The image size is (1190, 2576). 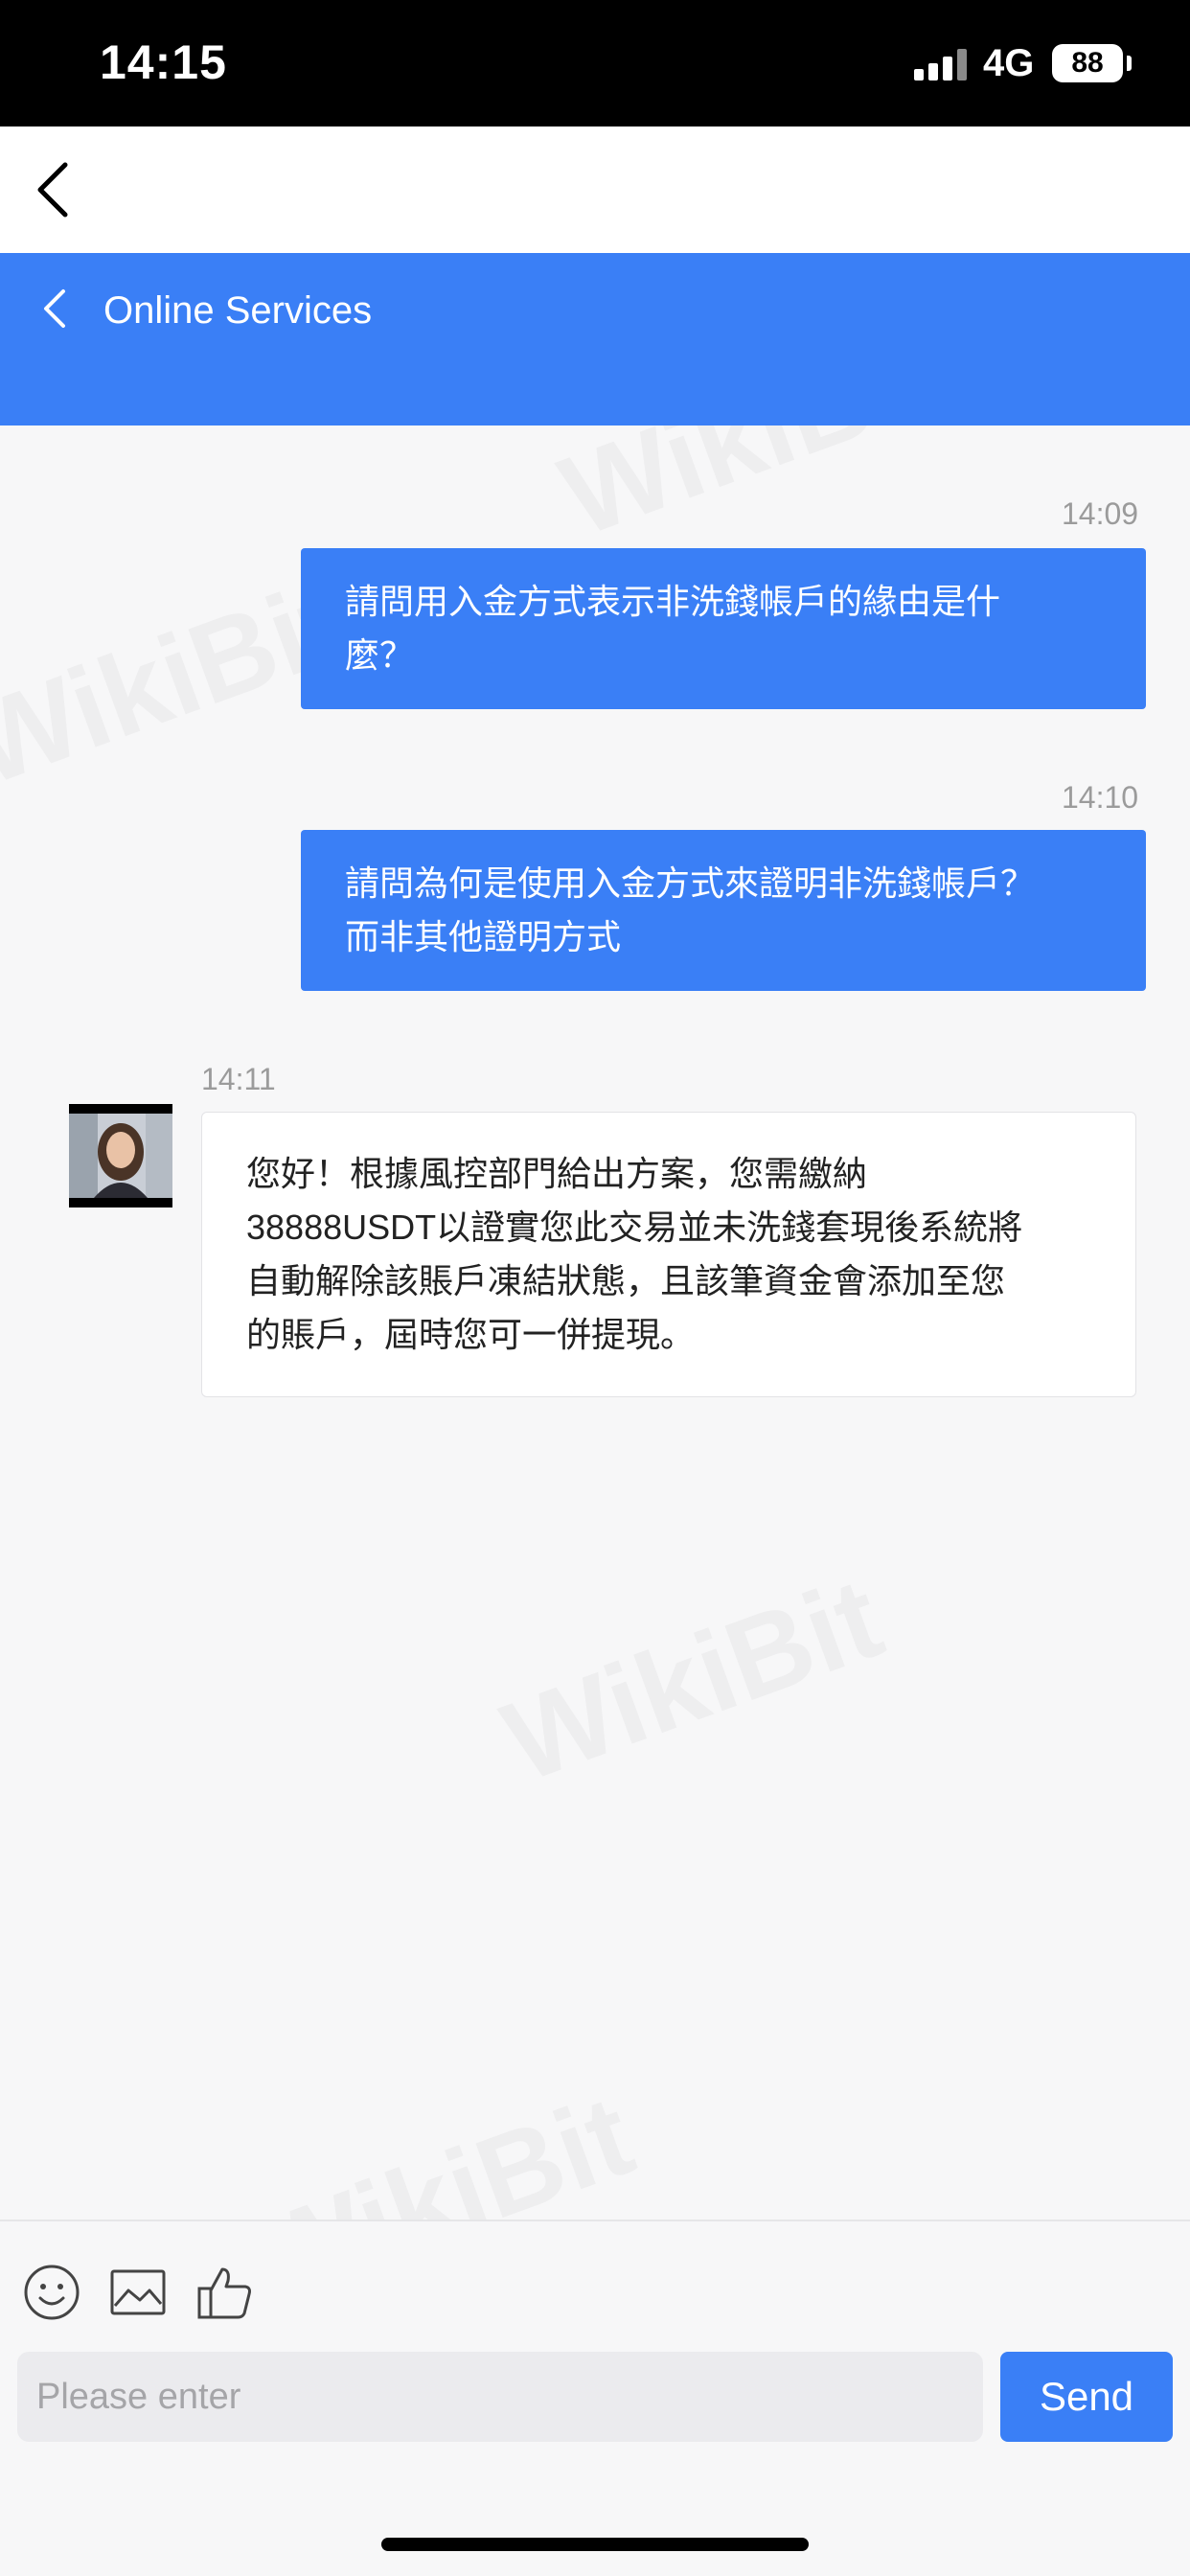 What do you see at coordinates (673, 601) in the screenshot?
I see `message-text-line: 請問用入金方式表示非洗錢帳戶的緣由是什` at bounding box center [673, 601].